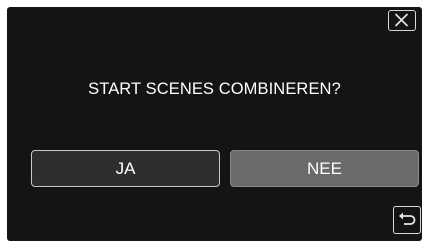 The height and width of the screenshot is (248, 429). I want to click on yes-button: JA, so click(125, 168).